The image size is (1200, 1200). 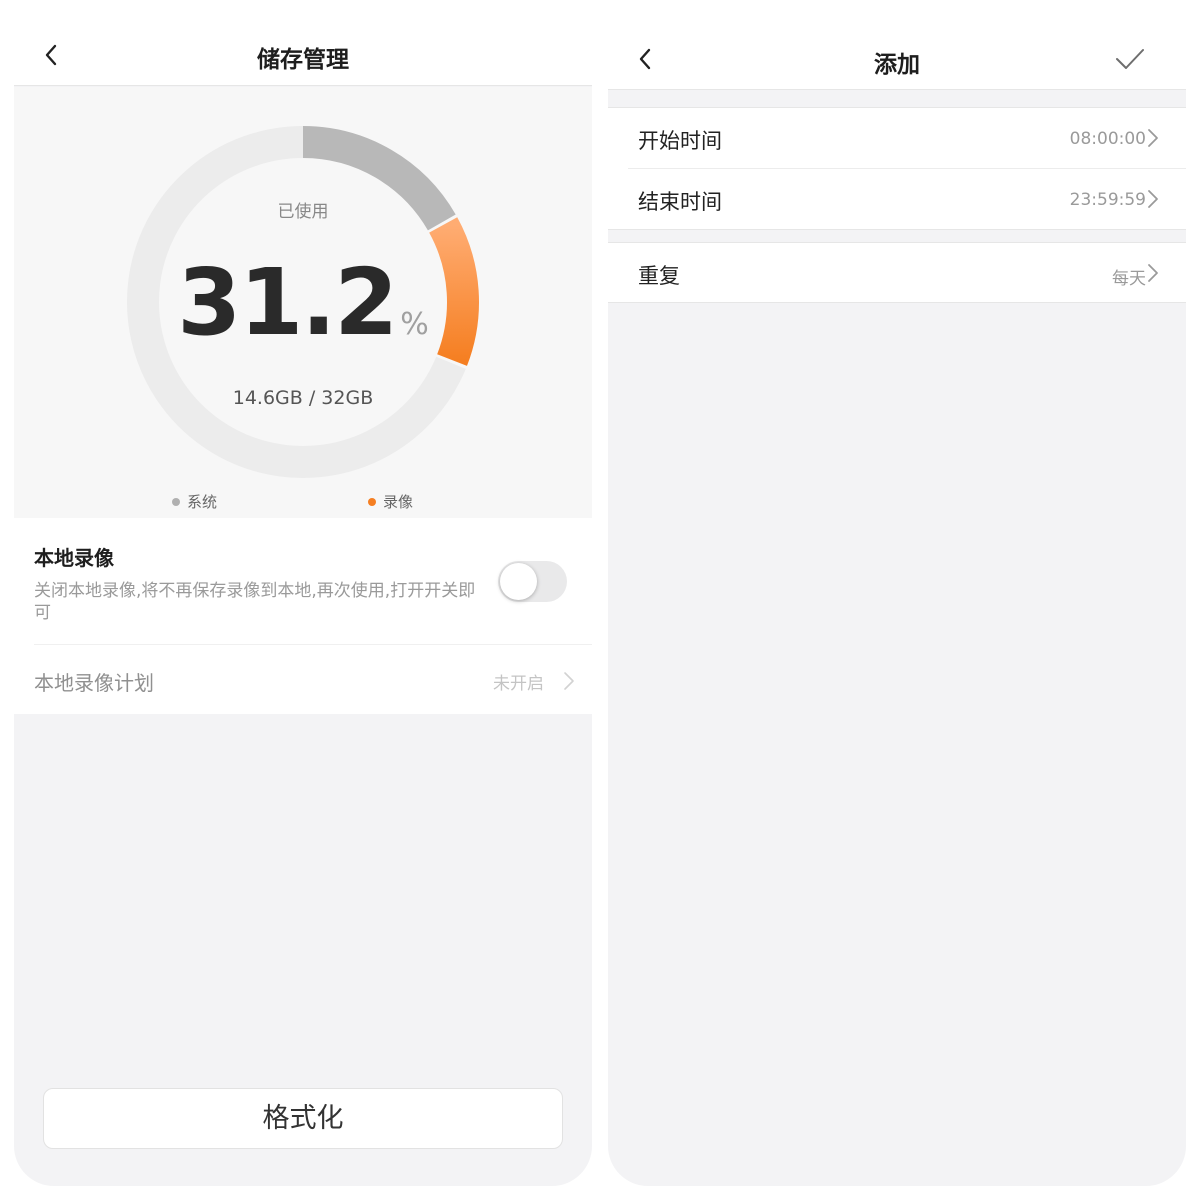 I want to click on legend-record-dot, so click(x=372, y=501).